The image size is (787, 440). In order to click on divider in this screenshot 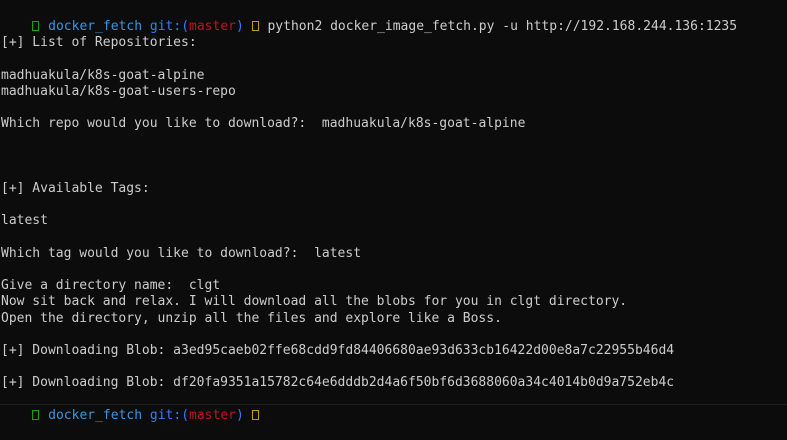, I will do `click(393, 404)`.